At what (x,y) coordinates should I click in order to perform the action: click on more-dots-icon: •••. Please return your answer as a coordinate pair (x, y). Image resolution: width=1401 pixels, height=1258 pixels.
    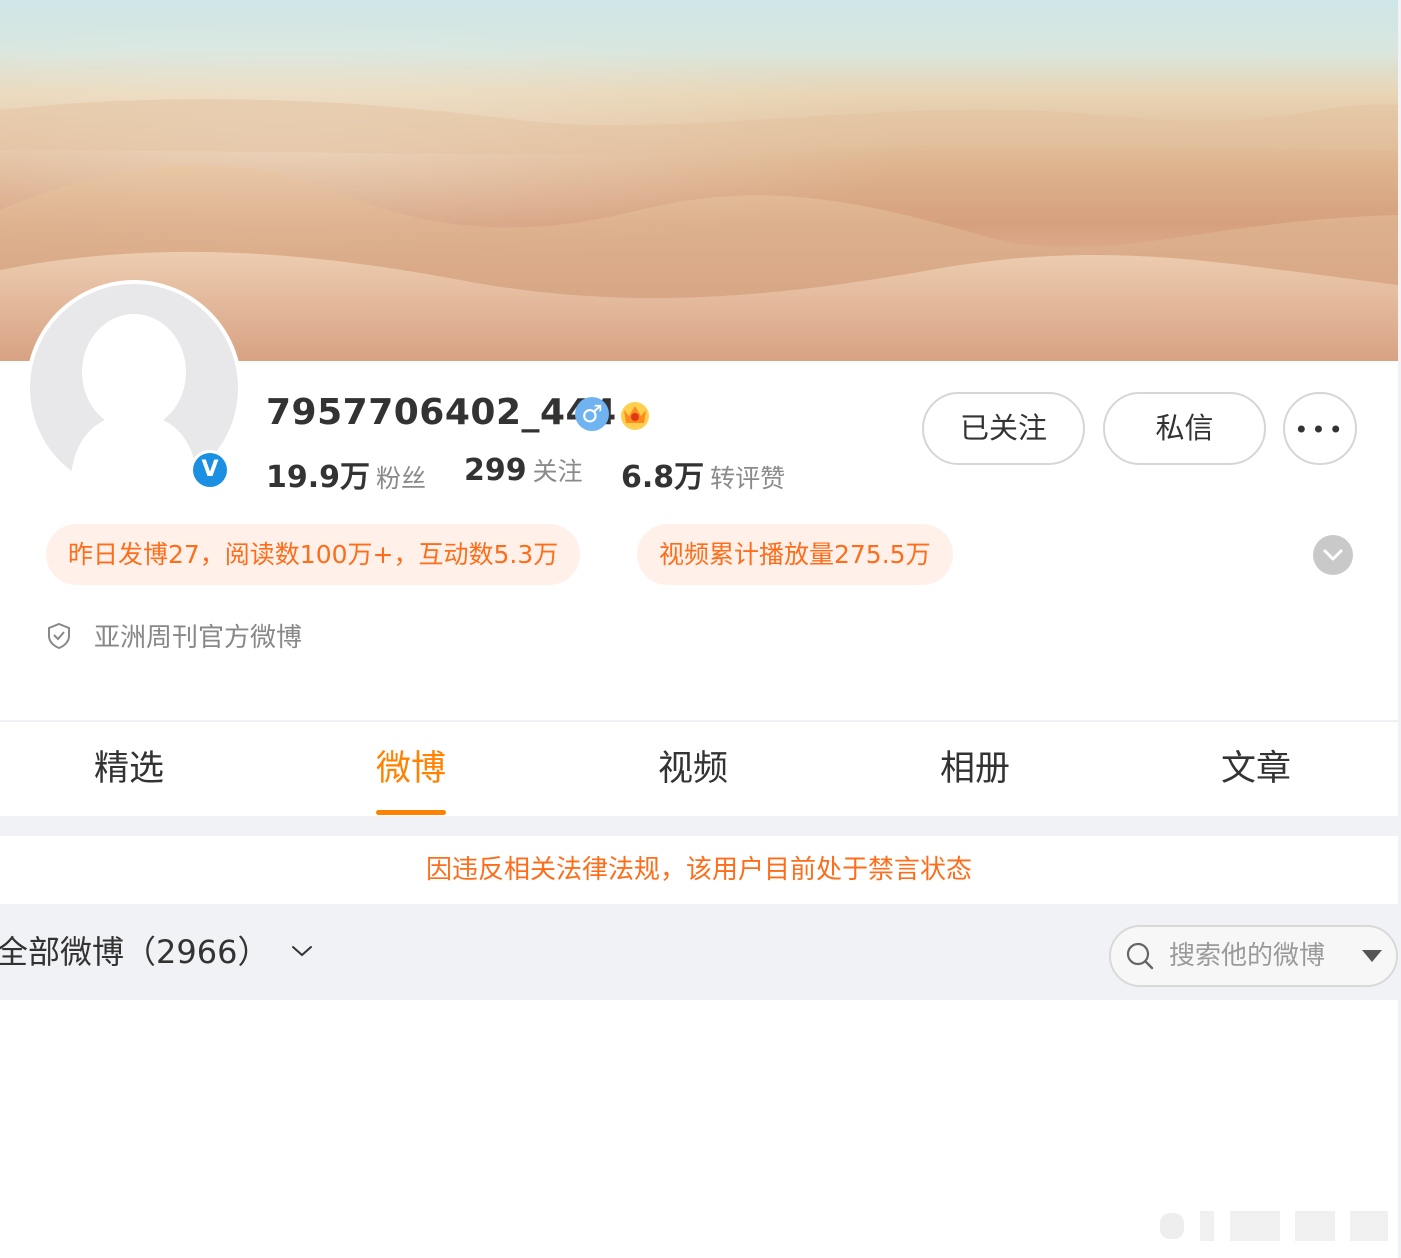
    Looking at the image, I should click on (1320, 430).